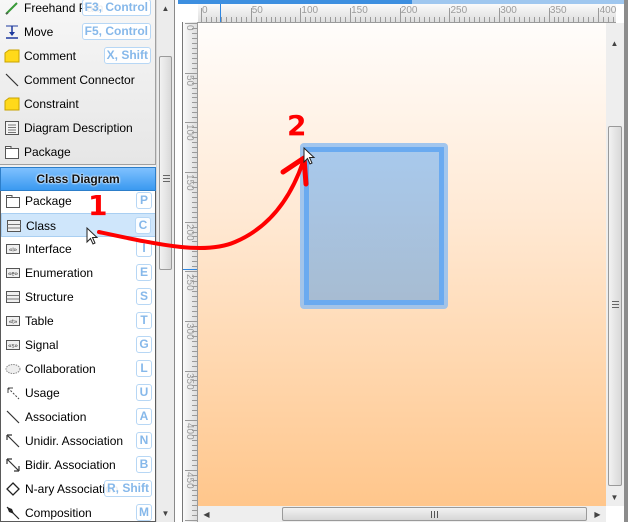 The image size is (628, 522). Describe the element at coordinates (78, 465) in the screenshot. I see `tool-item-bidir-association: Bidir. Association B` at that location.